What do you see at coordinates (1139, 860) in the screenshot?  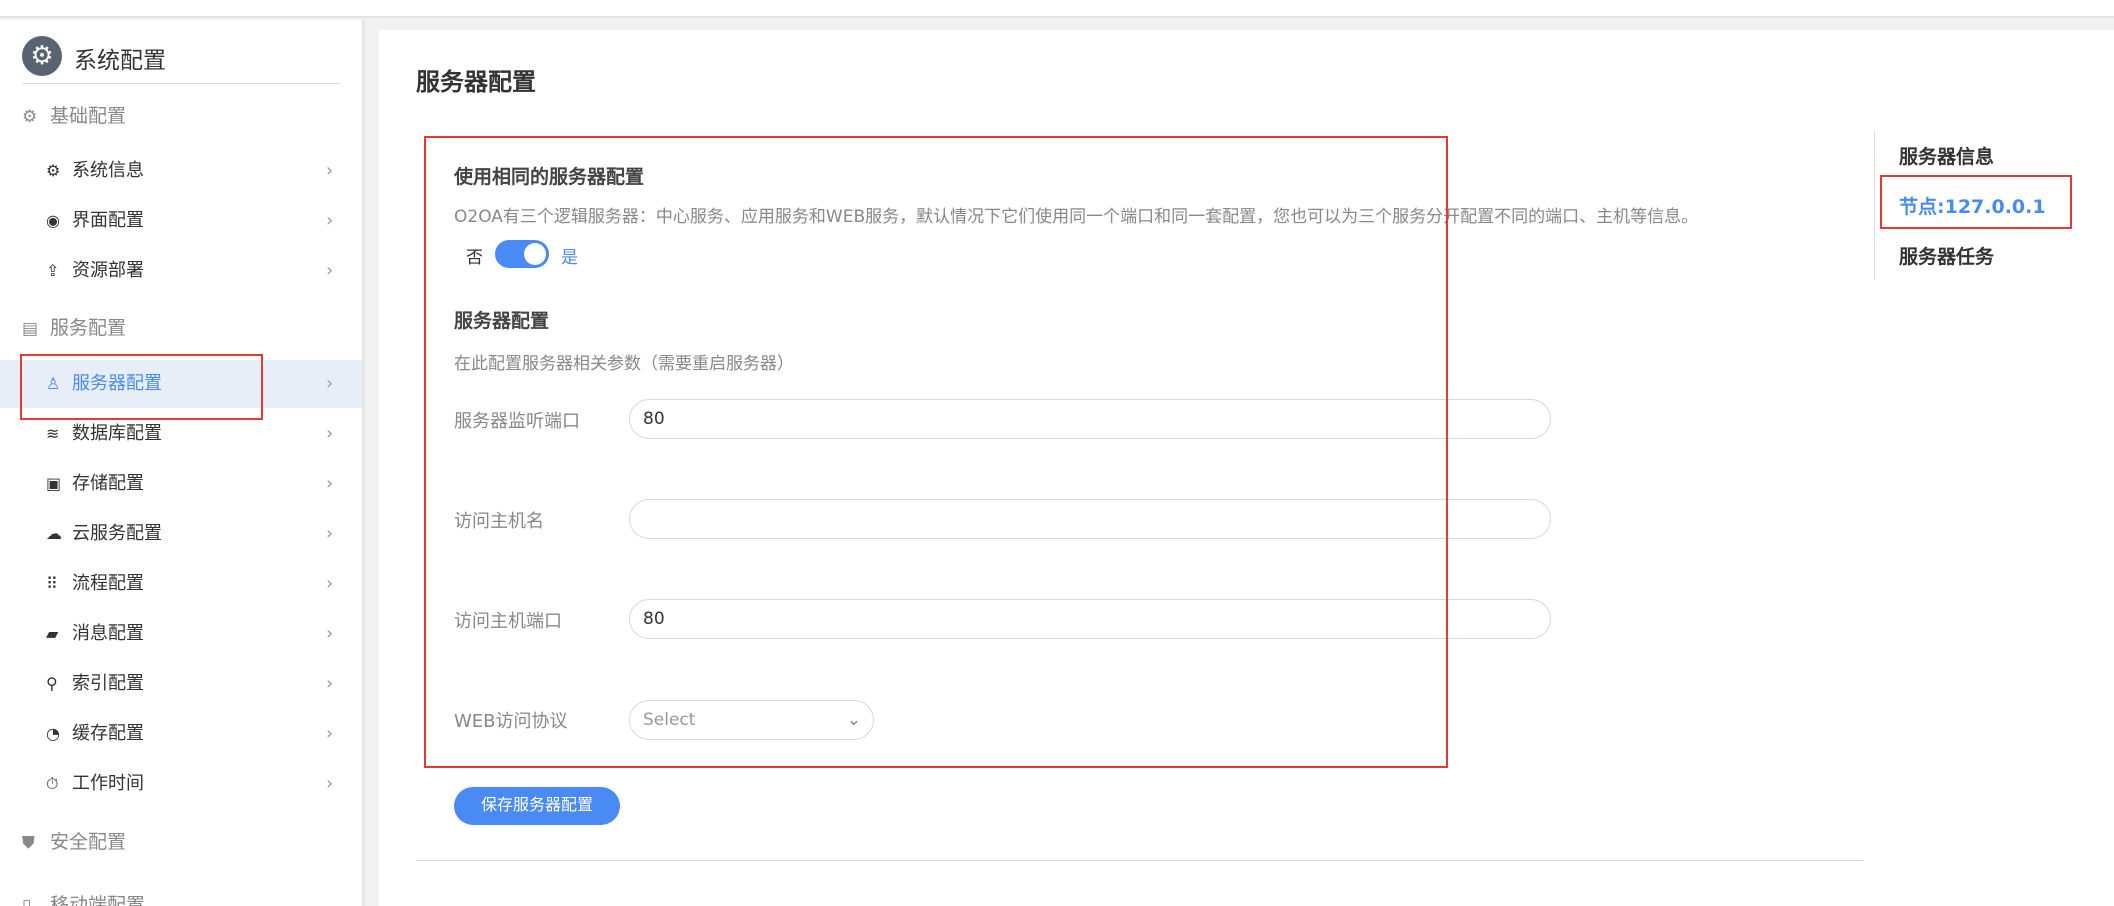 I see `divider` at bounding box center [1139, 860].